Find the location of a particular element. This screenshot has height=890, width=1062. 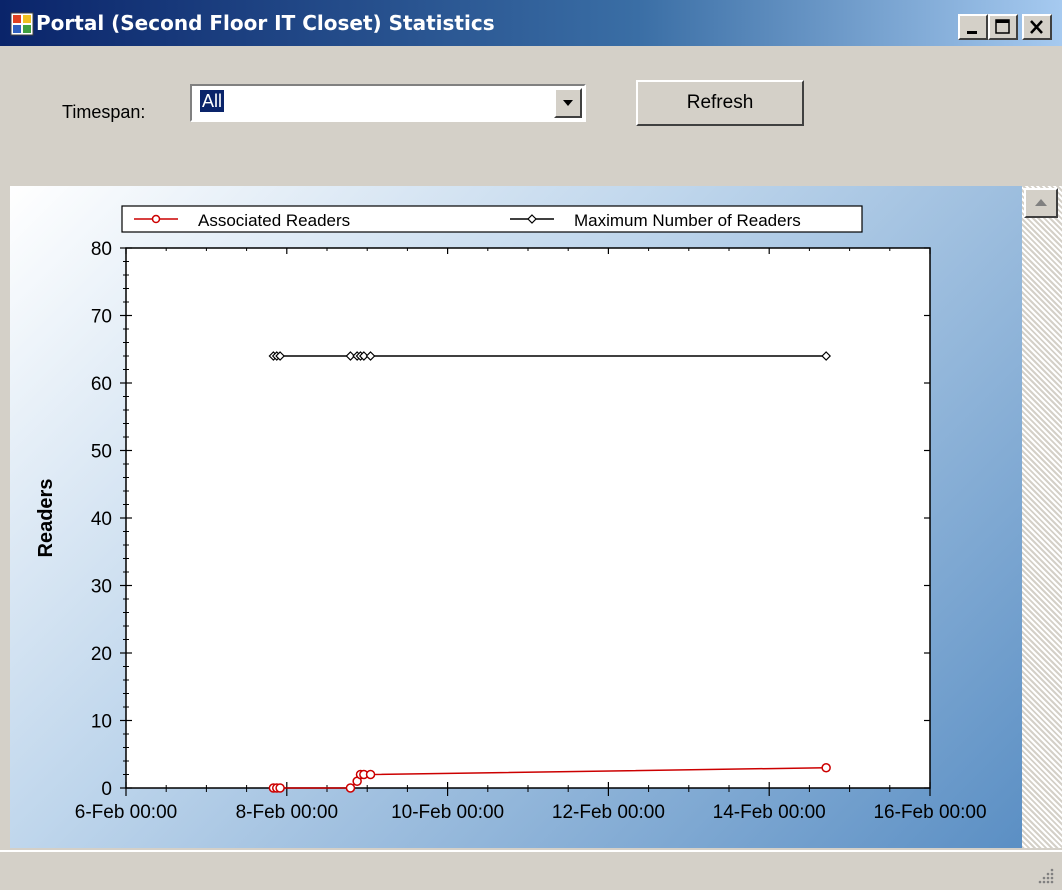

y-tick-label: 0 is located at coordinates (106, 789).